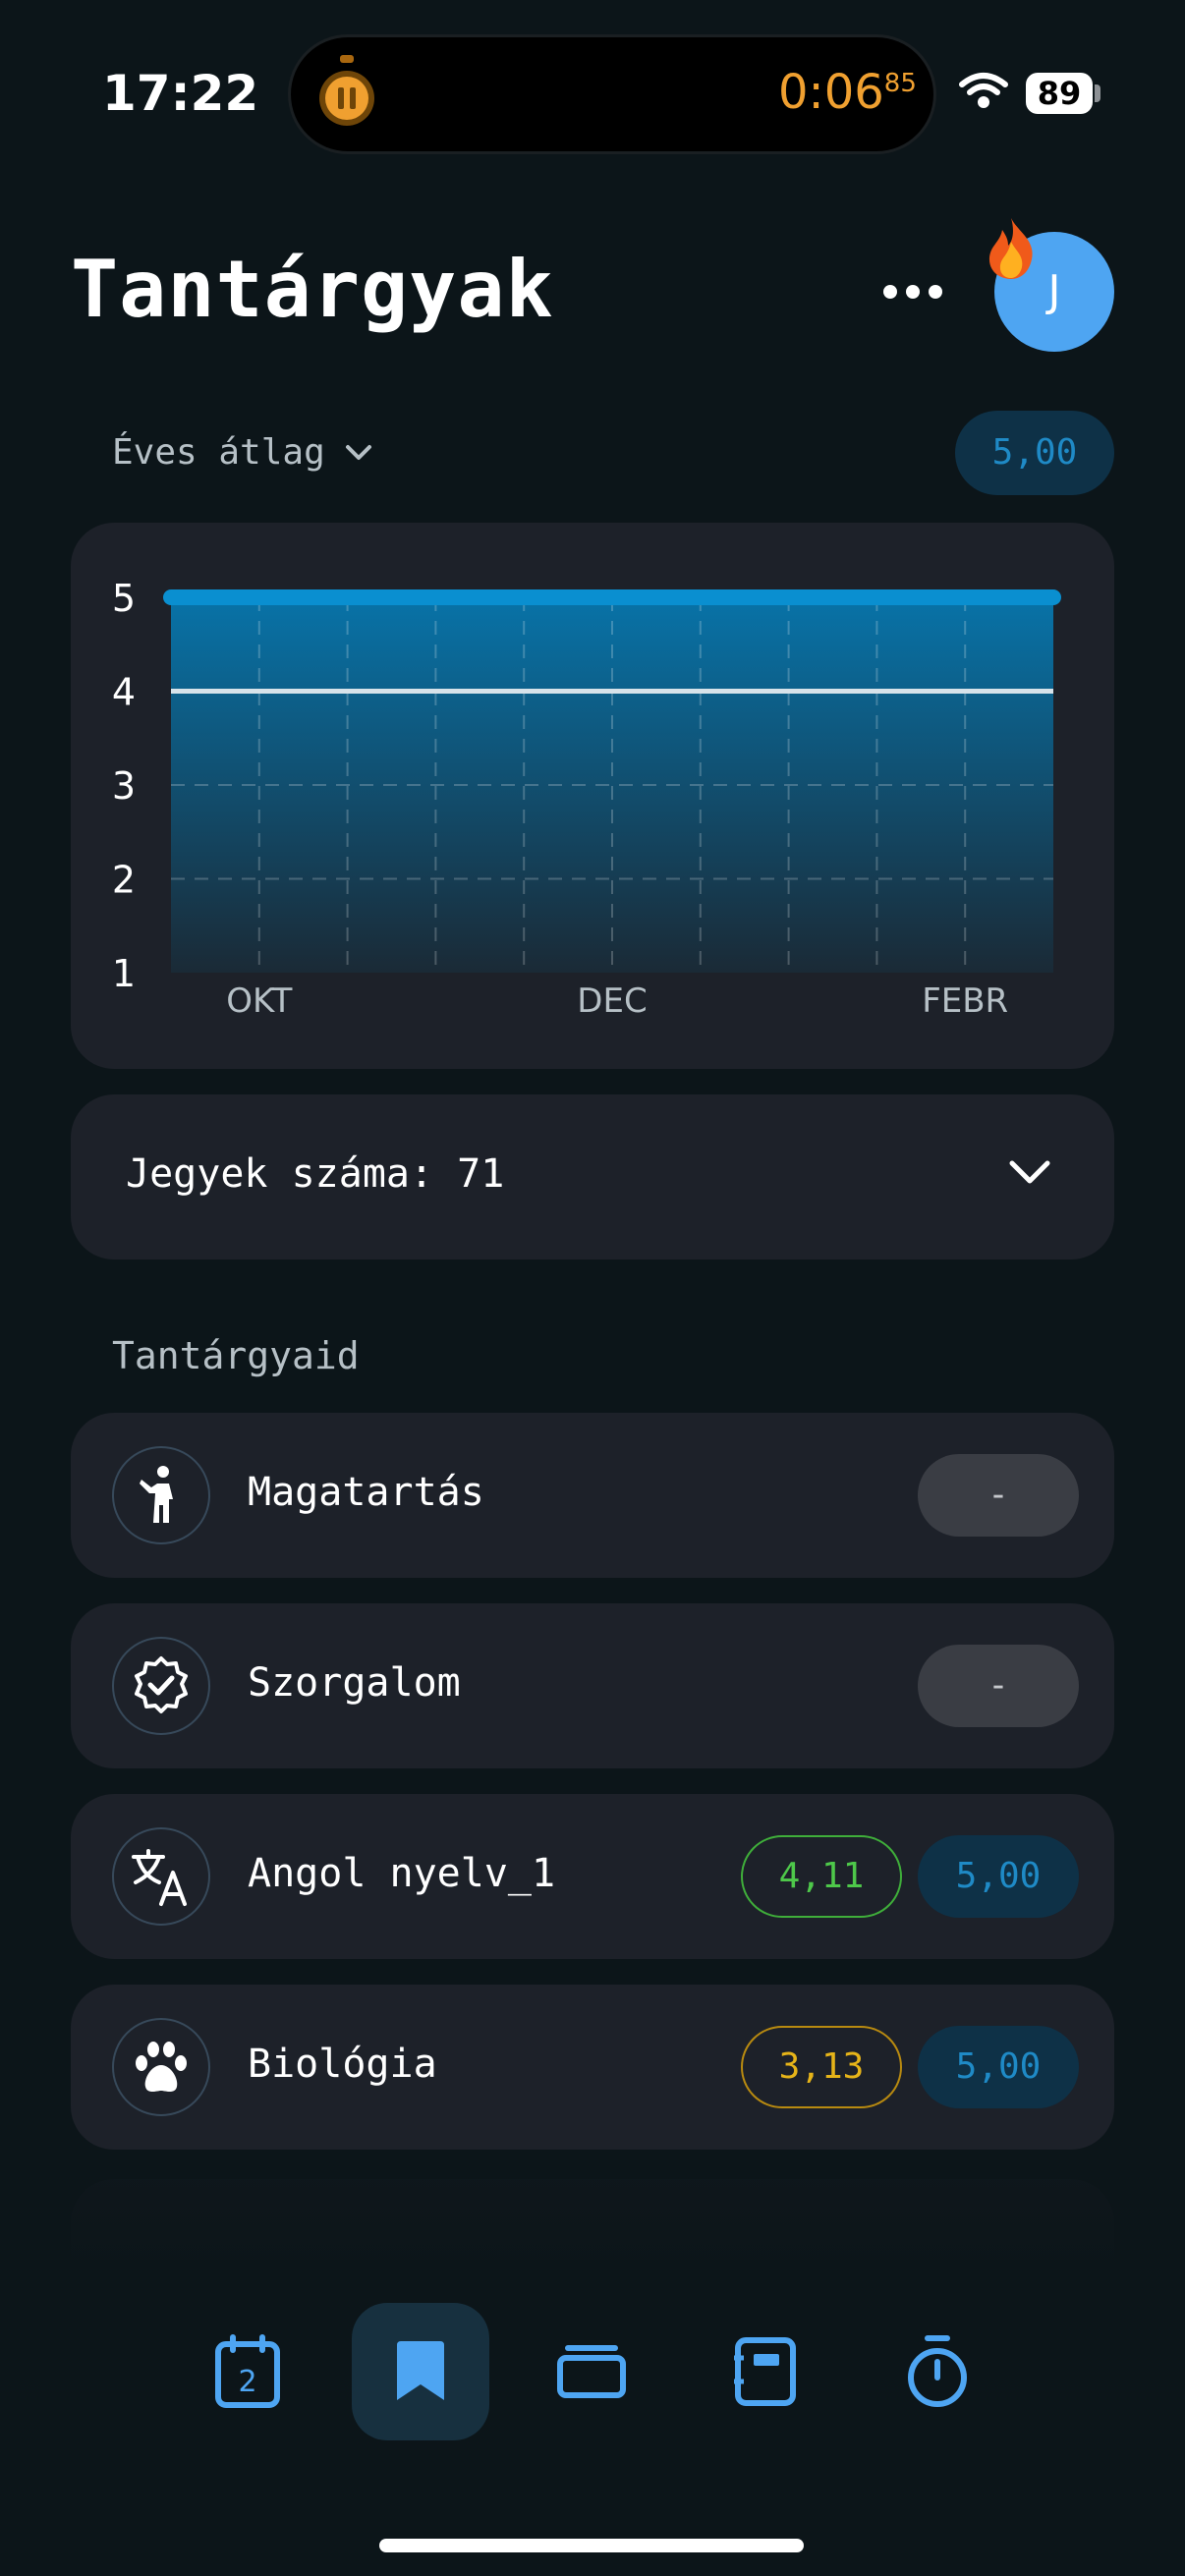 This screenshot has width=1185, height=2576. I want to click on wifi-icon, so click(984, 90).